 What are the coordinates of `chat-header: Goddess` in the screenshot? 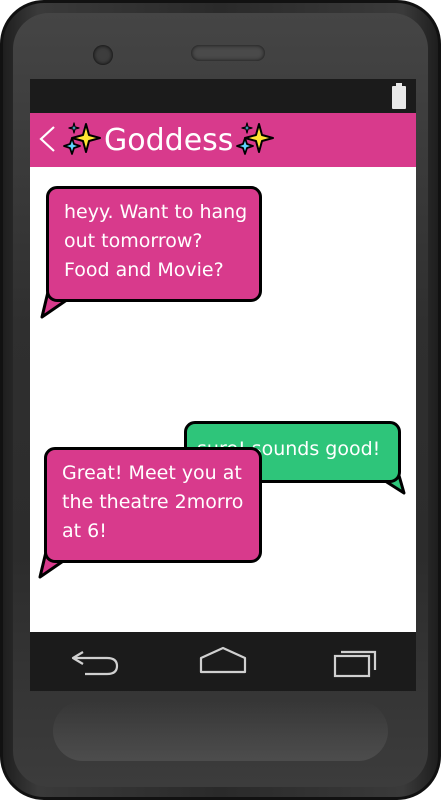 It's located at (223, 140).